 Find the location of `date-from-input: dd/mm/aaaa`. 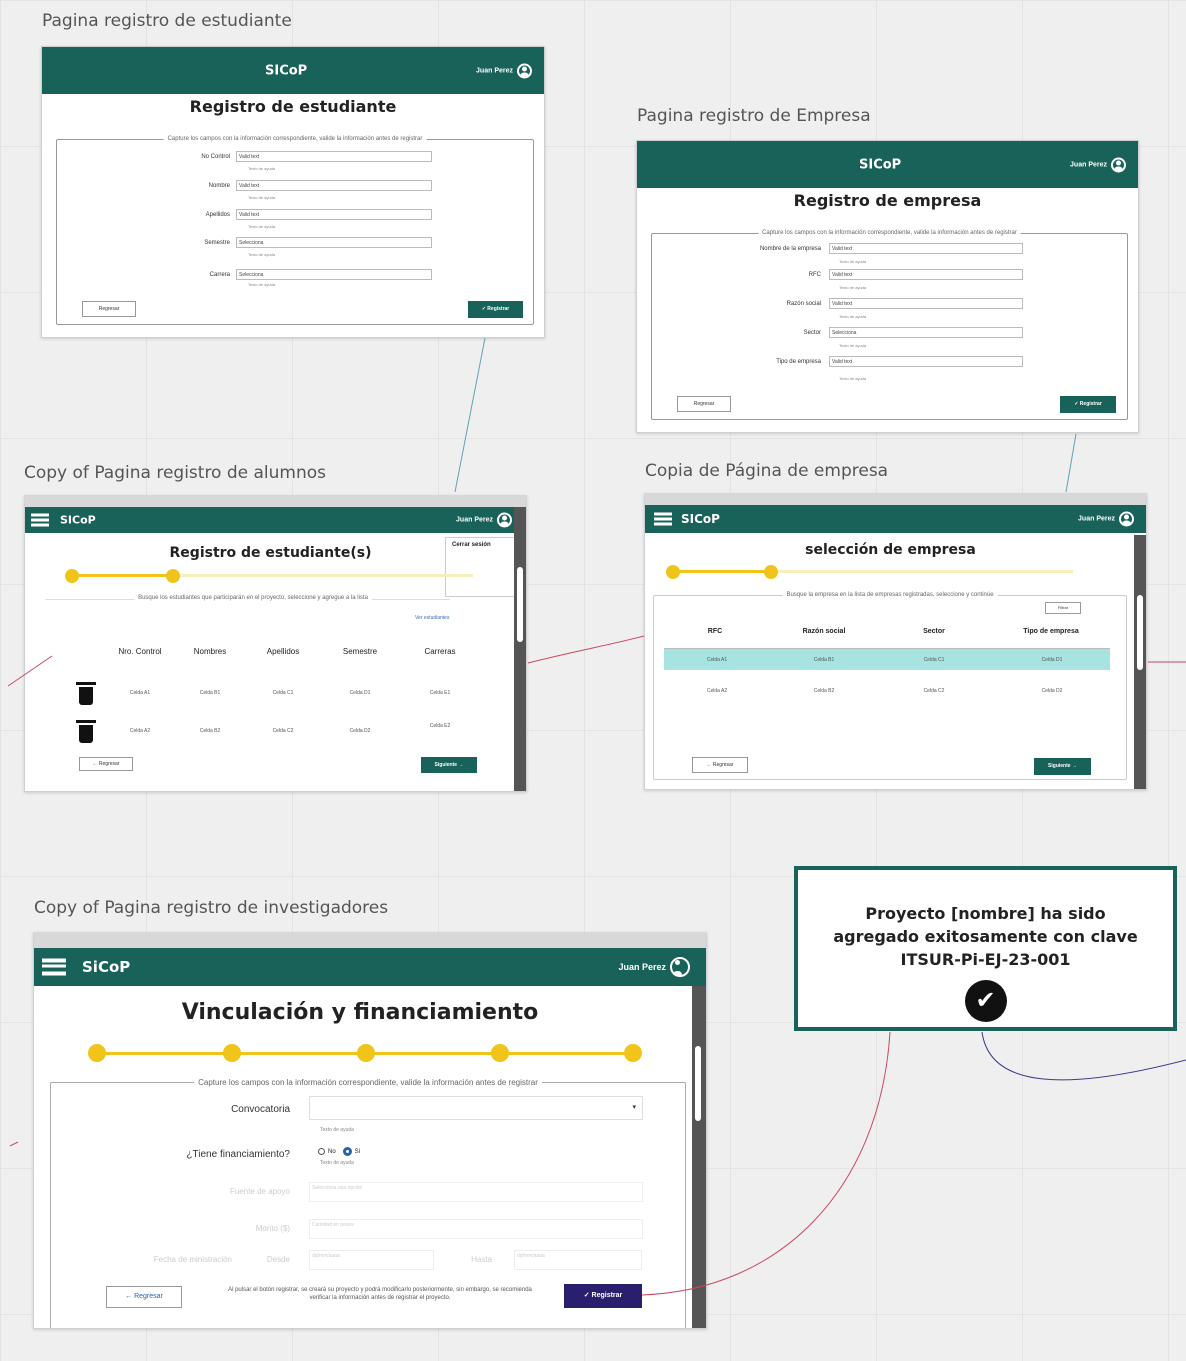

date-from-input: dd/mm/aaaa is located at coordinates (371, 1260).